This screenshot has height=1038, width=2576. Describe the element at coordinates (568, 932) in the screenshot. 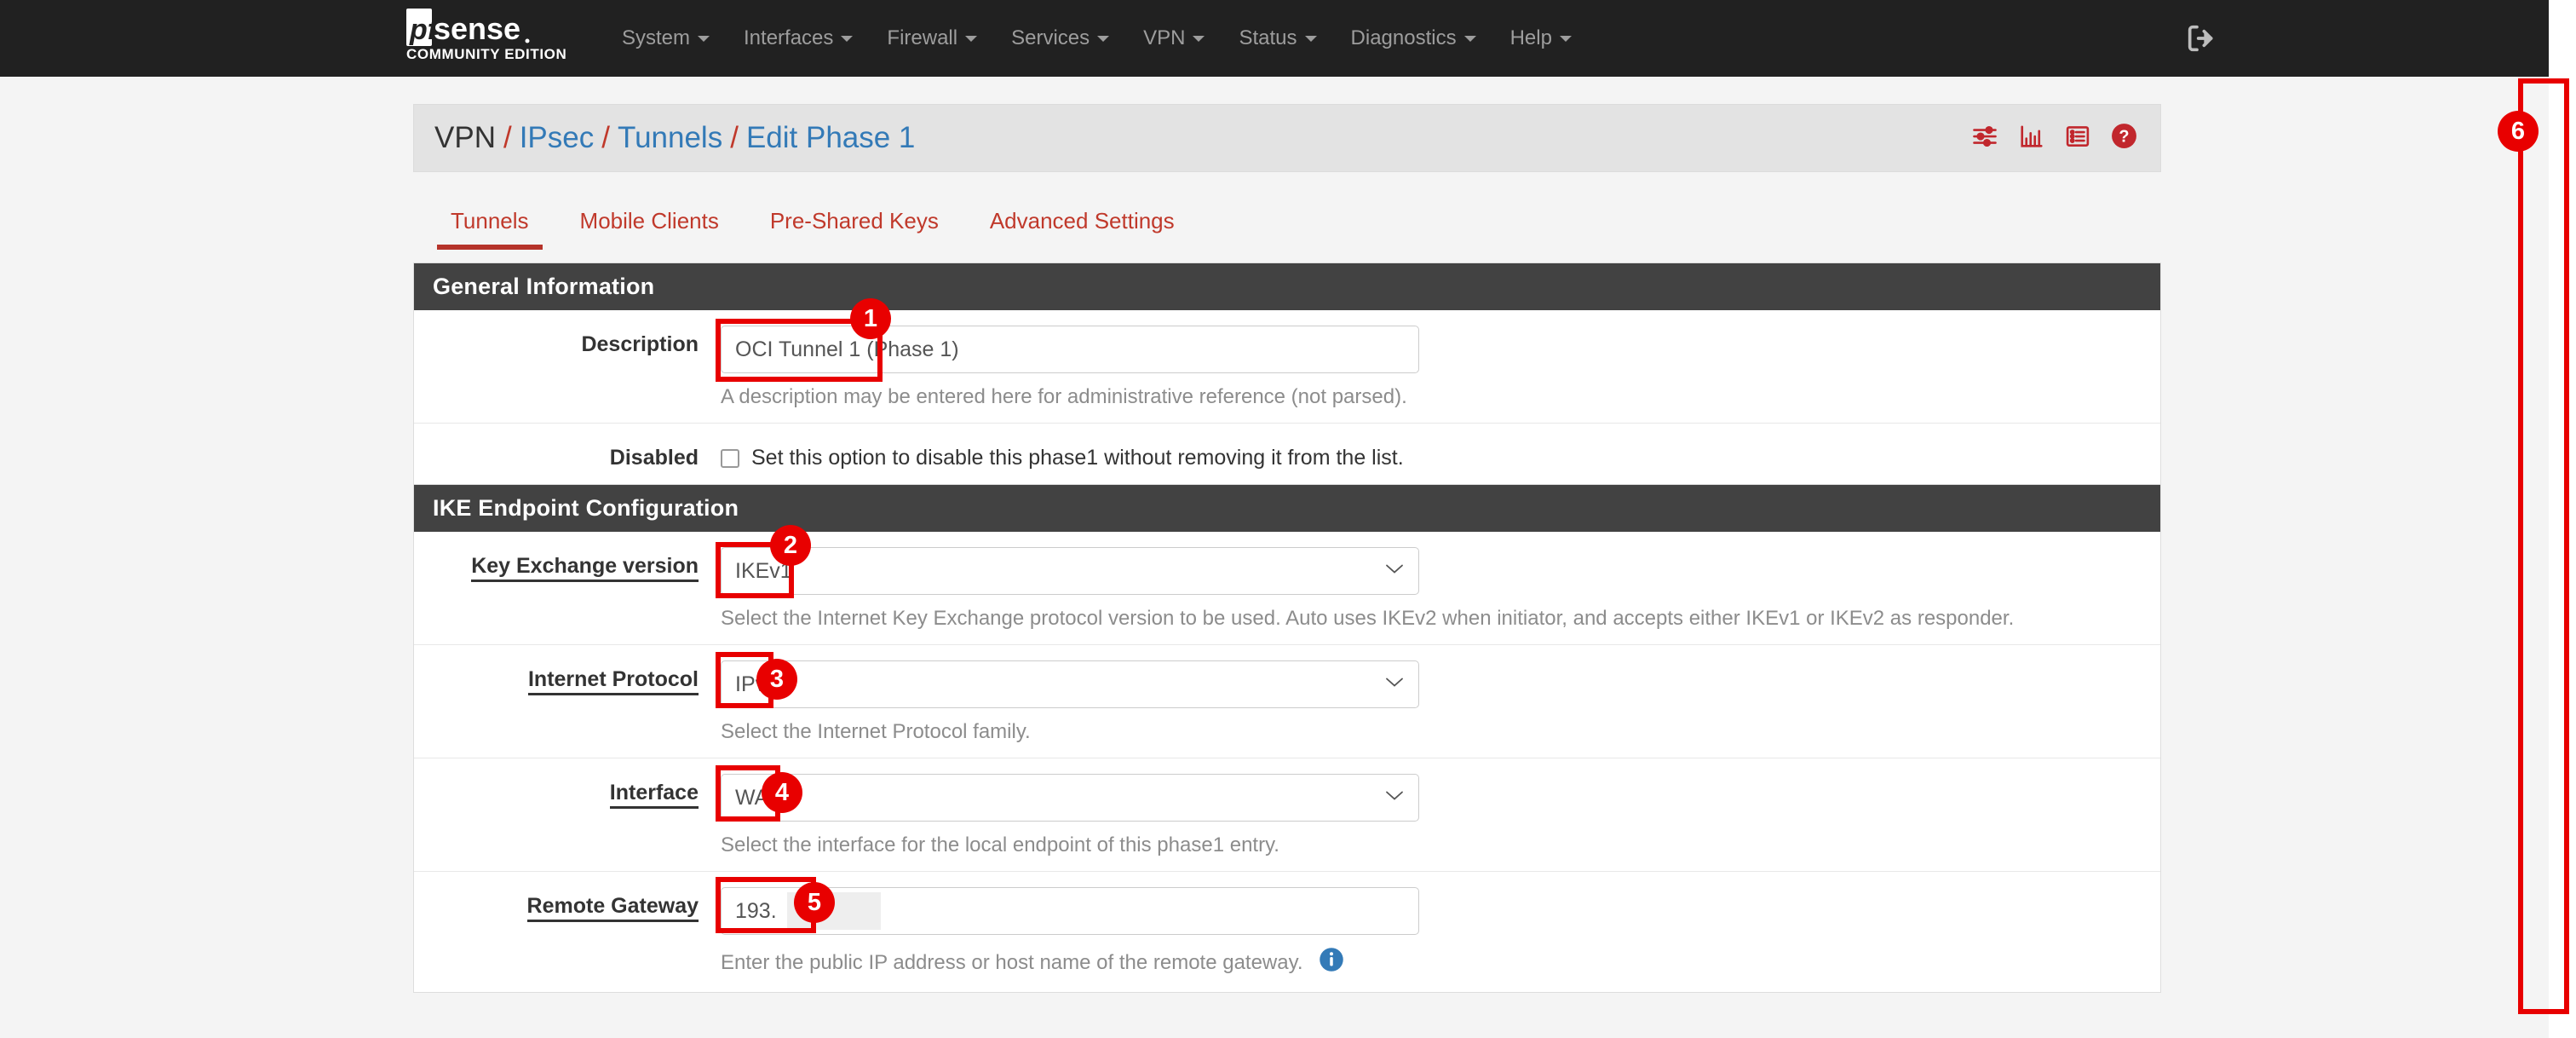

I see `remote-gateway-label: Remote Gateway` at that location.